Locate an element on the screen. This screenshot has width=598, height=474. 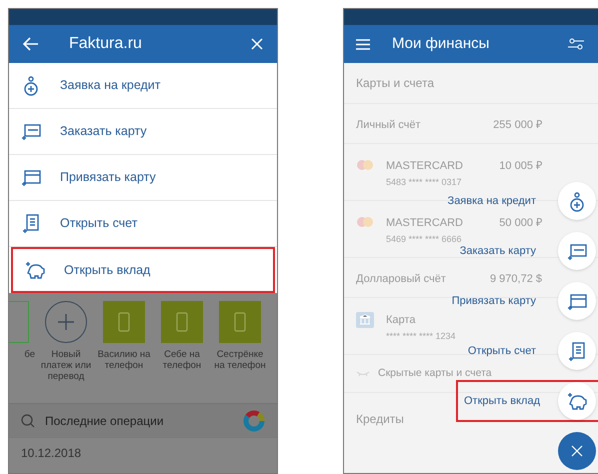
filter-icon is located at coordinates (576, 44).